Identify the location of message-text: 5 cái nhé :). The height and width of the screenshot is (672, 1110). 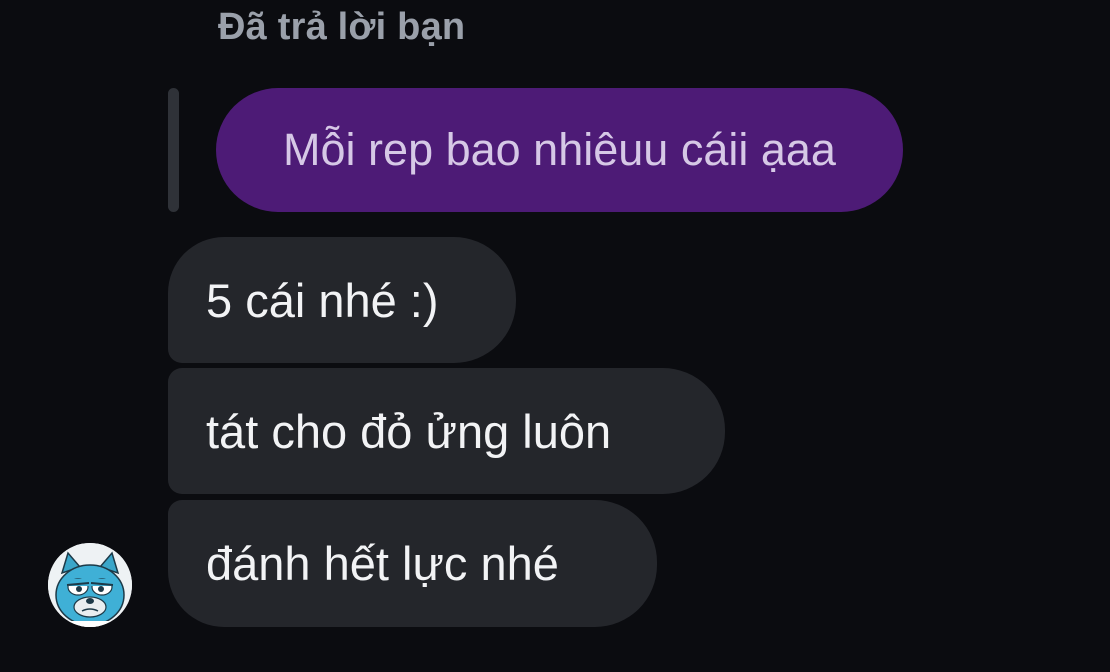
(322, 300).